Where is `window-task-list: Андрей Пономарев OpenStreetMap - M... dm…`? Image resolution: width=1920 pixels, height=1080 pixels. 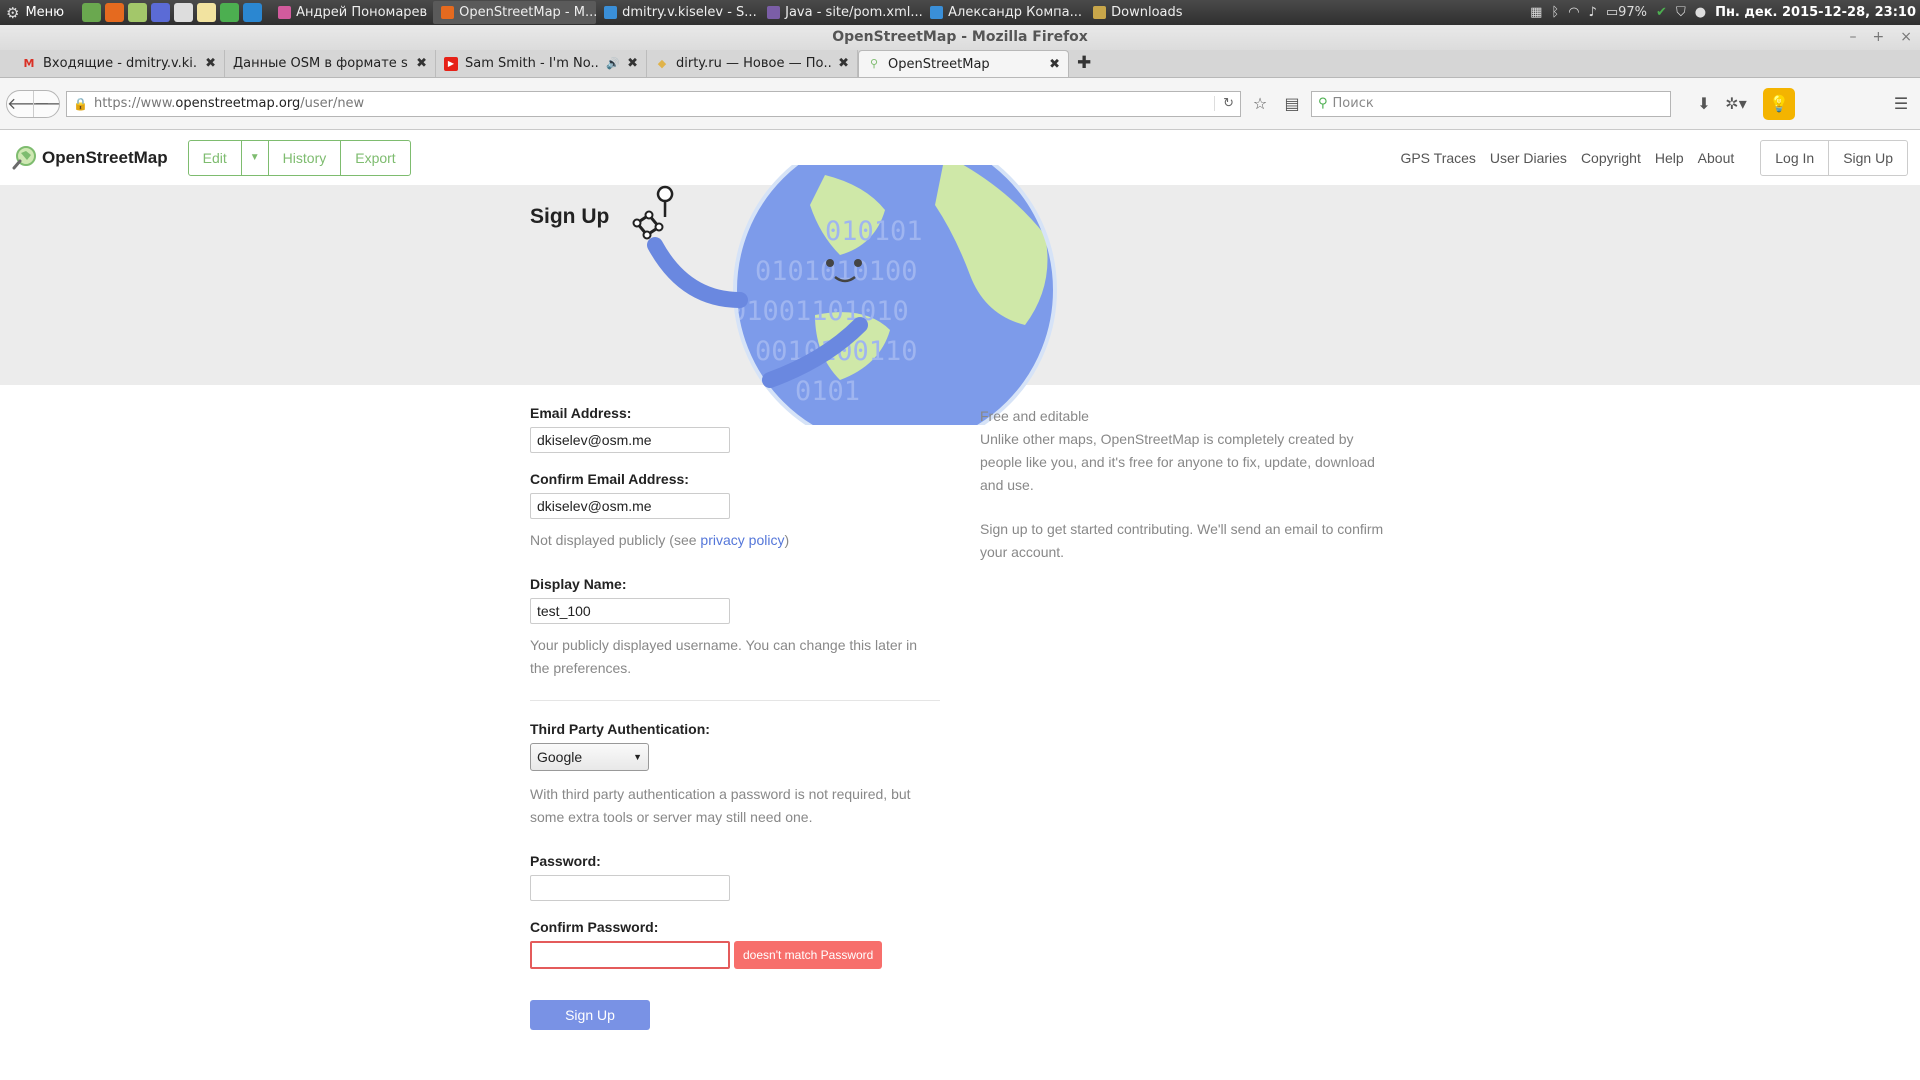
window-task-list: Андрей Пономарев OpenStreetMap - M... dm… is located at coordinates (759, 12).